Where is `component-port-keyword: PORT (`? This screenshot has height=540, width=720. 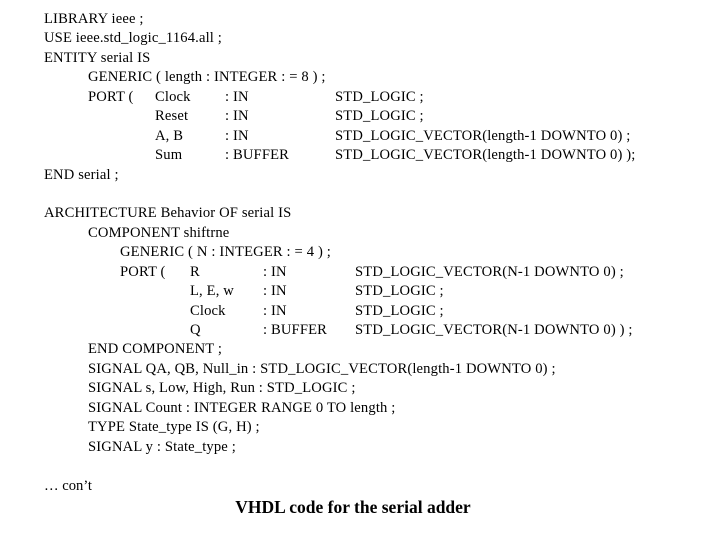 component-port-keyword: PORT ( is located at coordinates (143, 271).